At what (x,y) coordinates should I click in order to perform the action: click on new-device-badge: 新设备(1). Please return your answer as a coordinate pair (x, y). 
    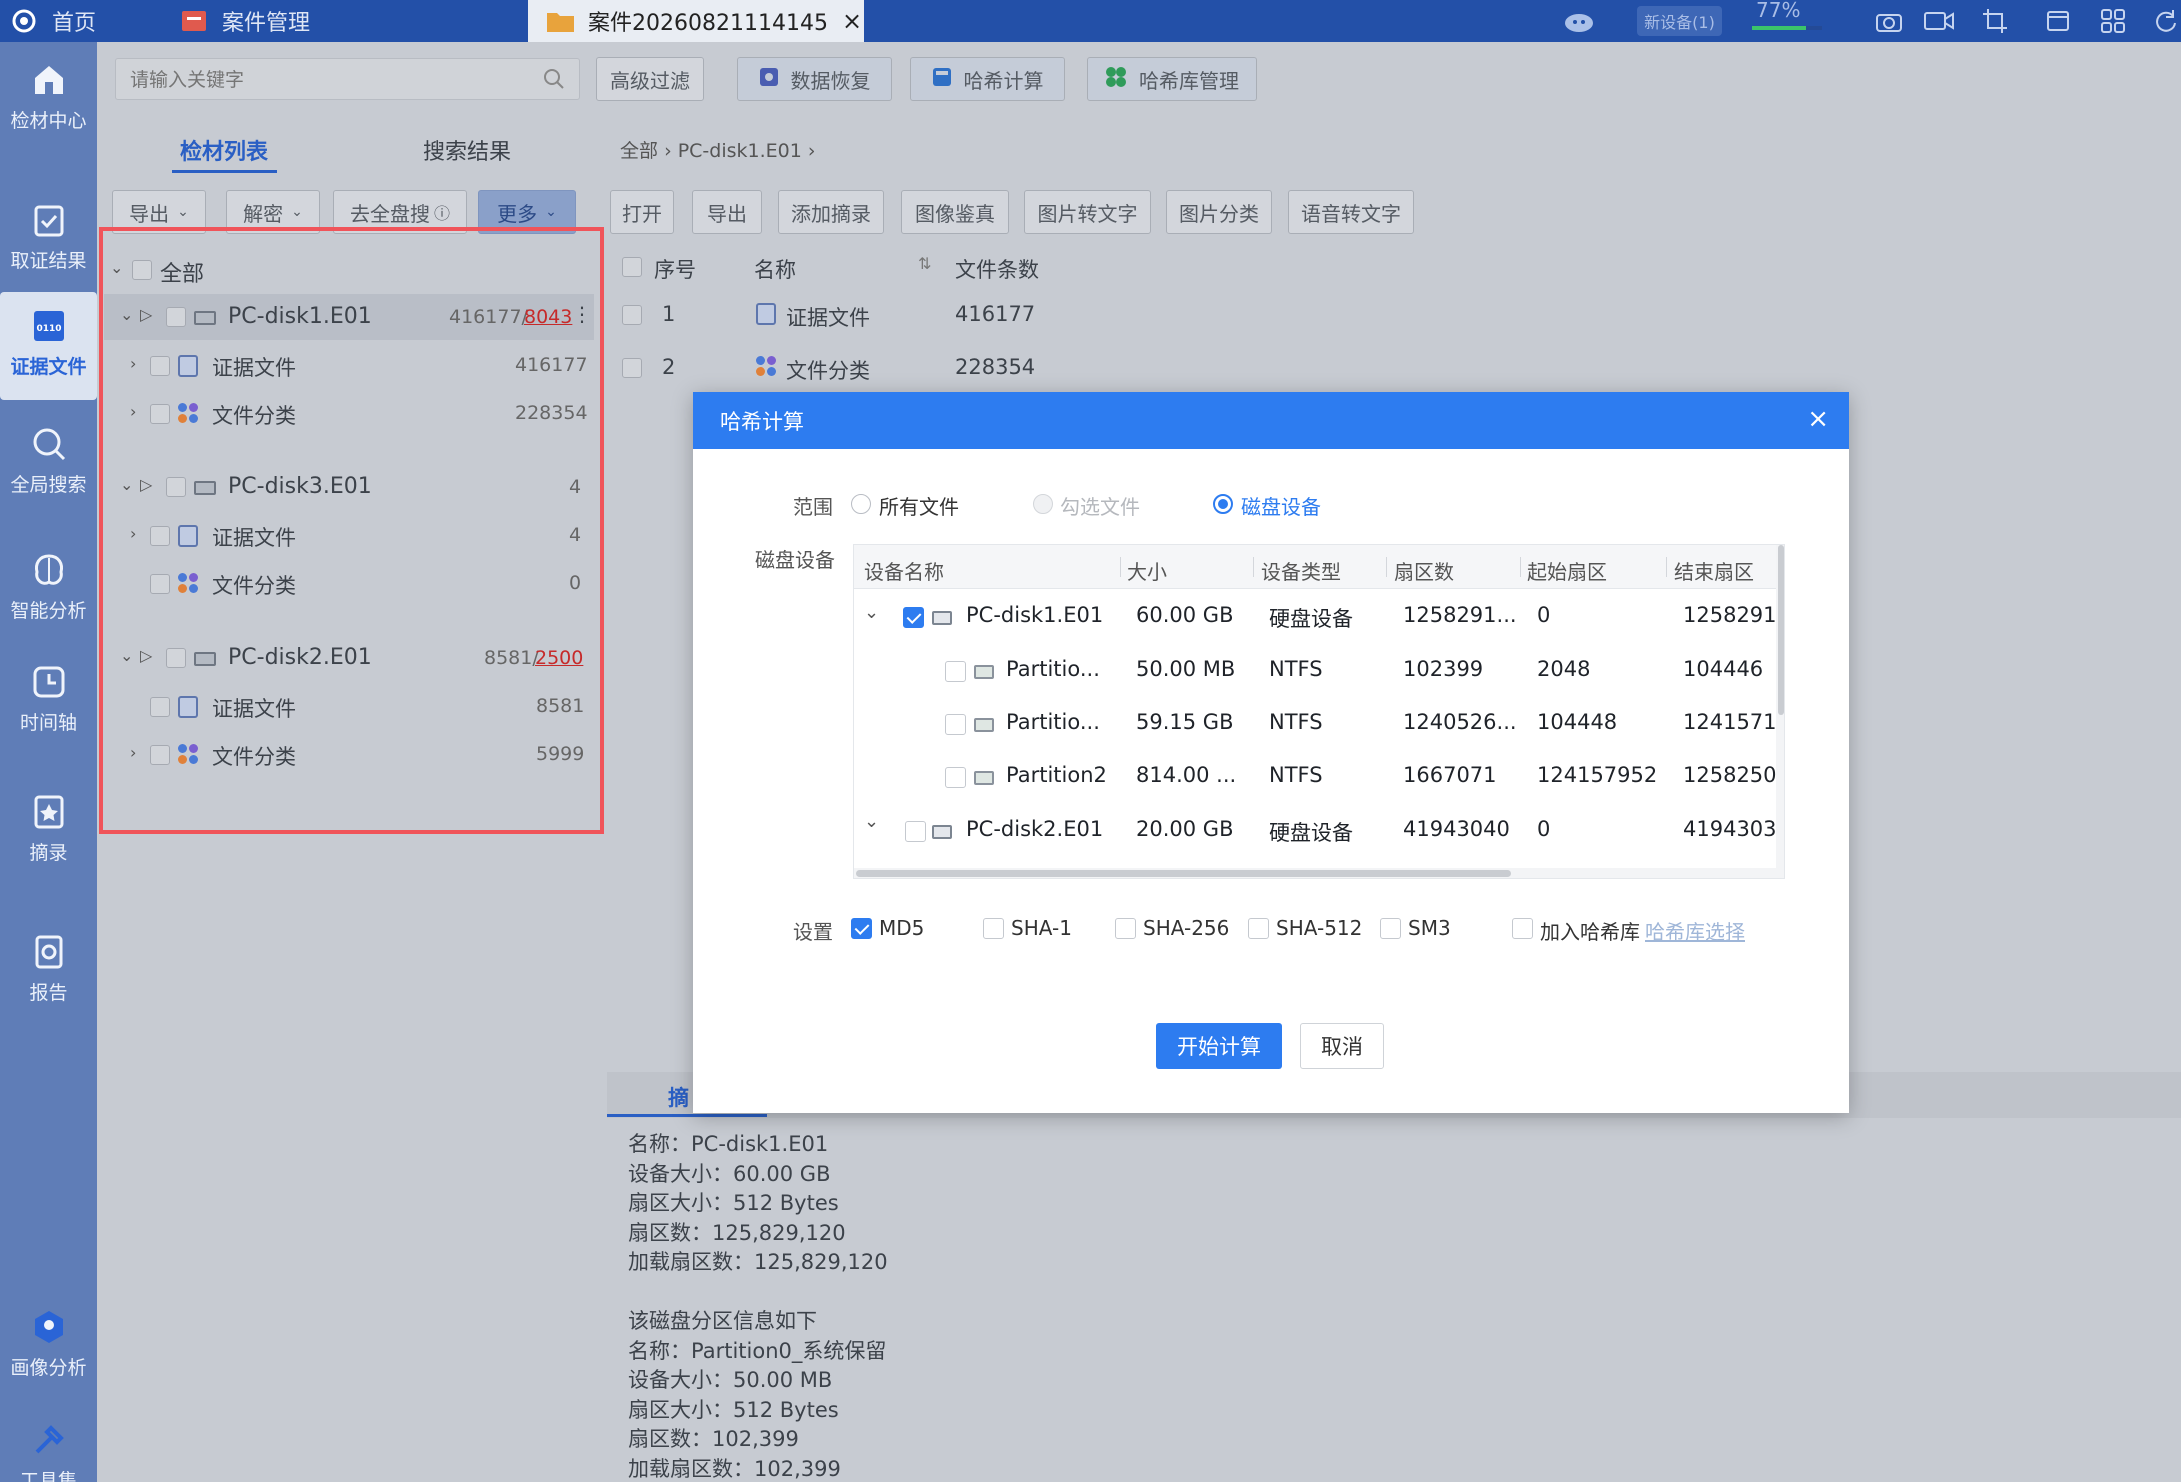
    Looking at the image, I should click on (1679, 21).